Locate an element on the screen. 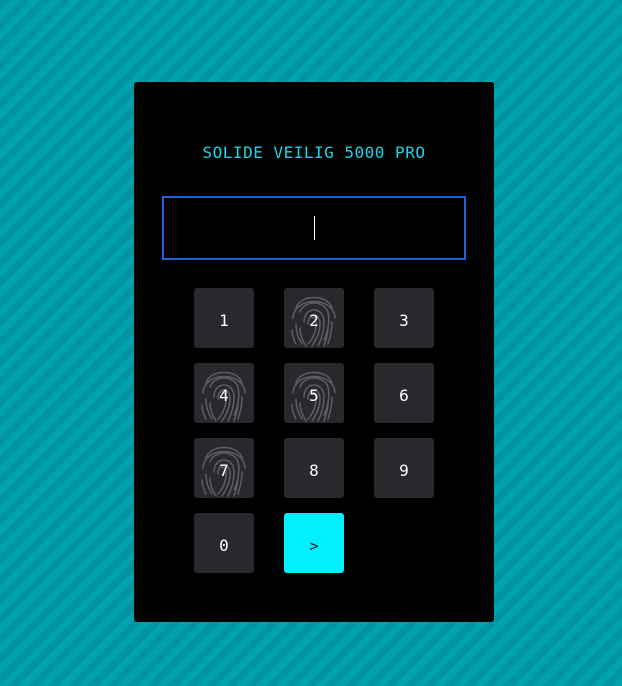 This screenshot has width=622, height=686. keypad-key-3: 3 is located at coordinates (404, 318).